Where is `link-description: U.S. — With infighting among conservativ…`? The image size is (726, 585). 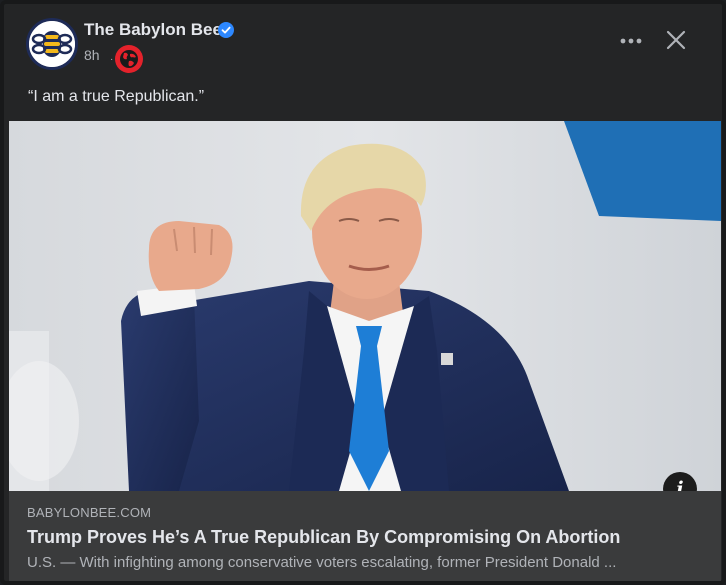
link-description: U.S. — With infighting among conservativ… is located at coordinates (322, 562).